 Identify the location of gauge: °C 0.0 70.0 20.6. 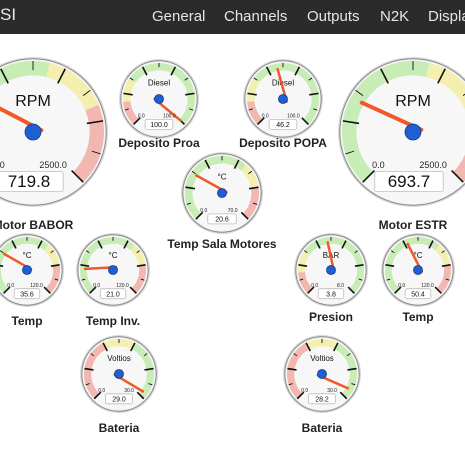
(222, 193).